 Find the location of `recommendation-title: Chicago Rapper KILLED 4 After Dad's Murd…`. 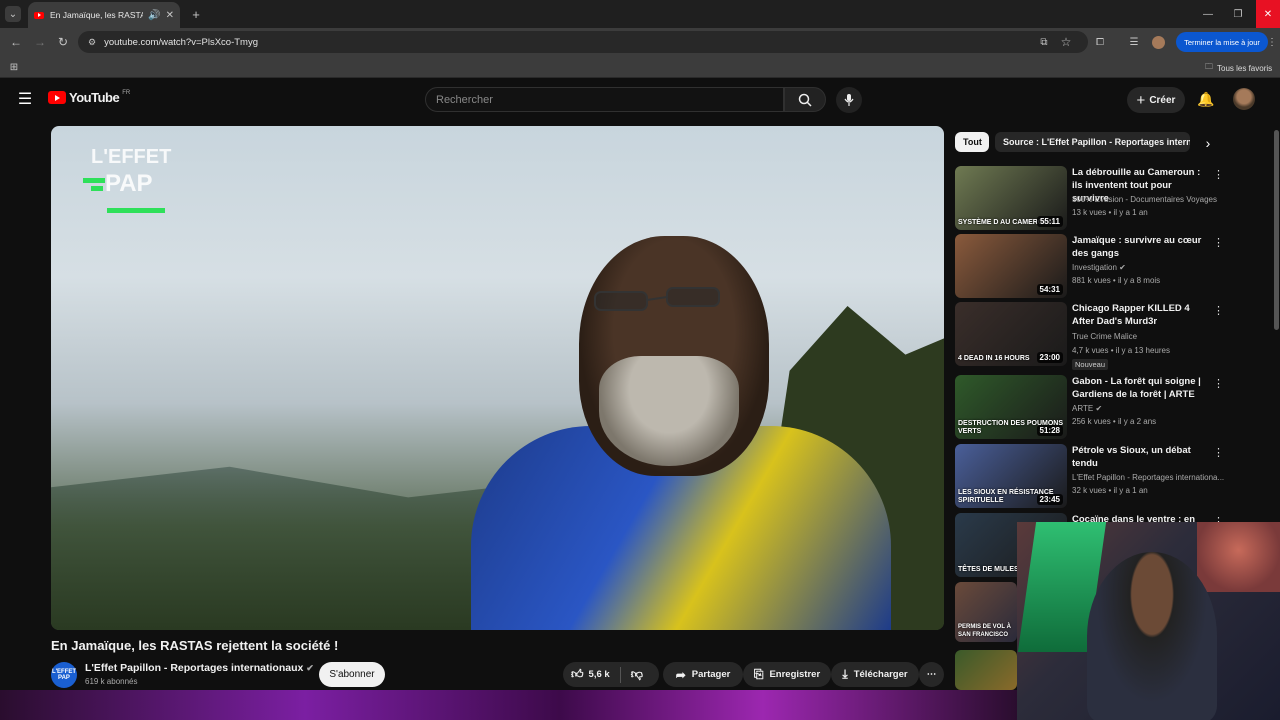

recommendation-title: Chicago Rapper KILLED 4 After Dad's Murd… is located at coordinates (1139, 315).